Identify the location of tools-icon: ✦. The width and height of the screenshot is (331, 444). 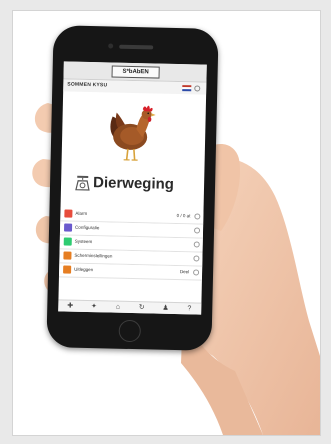
(94, 307).